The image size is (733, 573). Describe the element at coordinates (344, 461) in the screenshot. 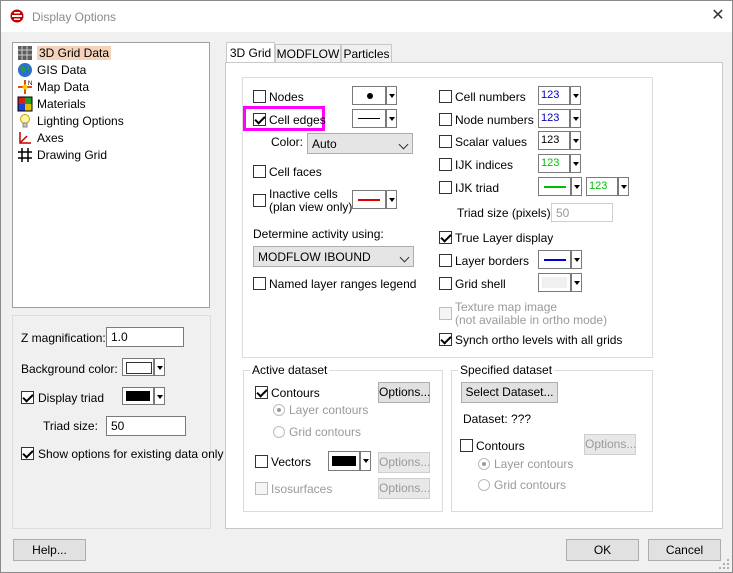

I see `vectors-color-swatch` at that location.